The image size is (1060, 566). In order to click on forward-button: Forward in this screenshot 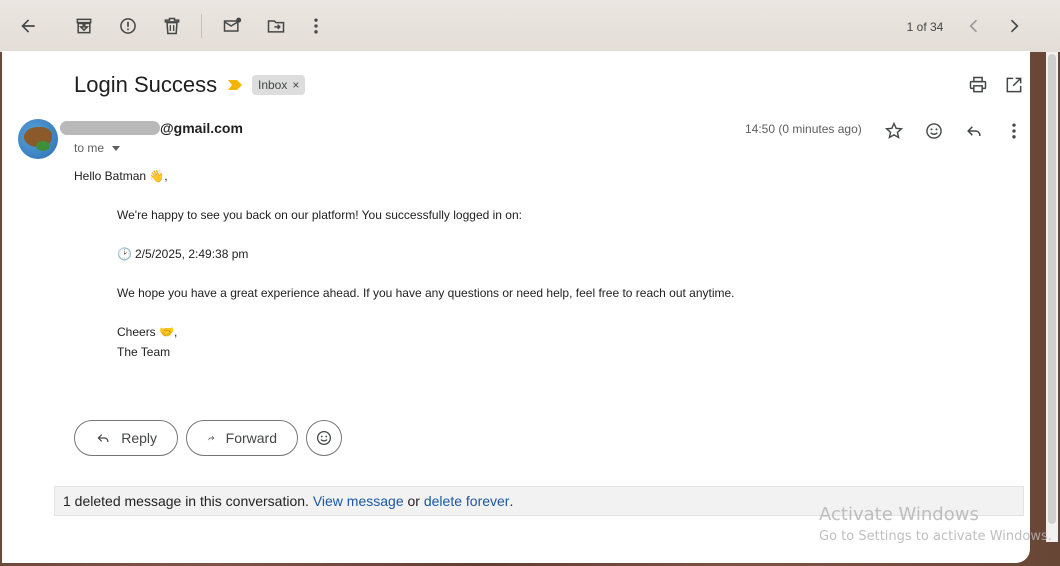, I will do `click(242, 438)`.